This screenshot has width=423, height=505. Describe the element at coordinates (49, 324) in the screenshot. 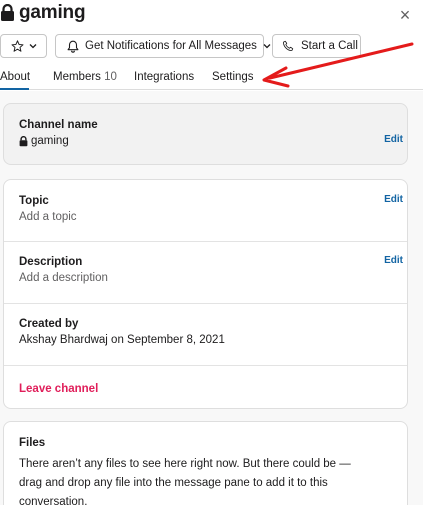

I see `created-by-title: Created by` at that location.